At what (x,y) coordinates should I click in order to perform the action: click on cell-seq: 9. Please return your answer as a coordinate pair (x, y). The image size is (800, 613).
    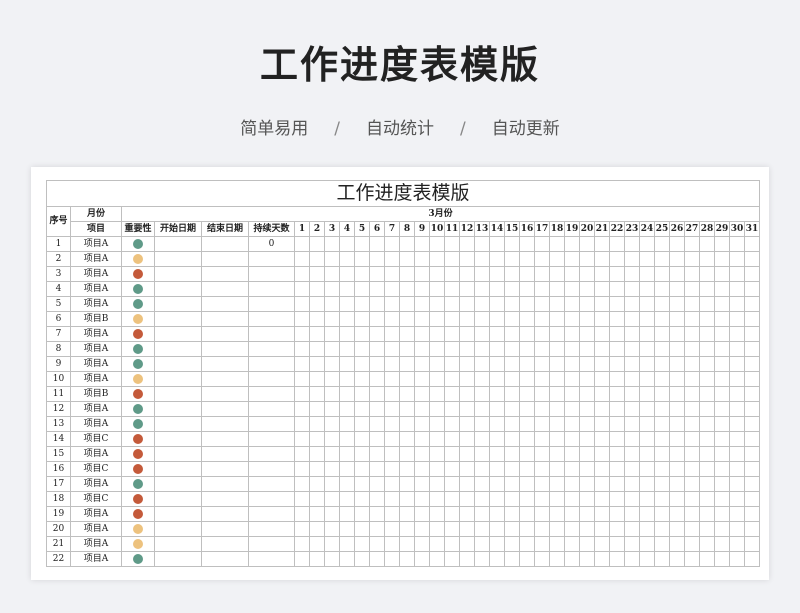
    Looking at the image, I should click on (58, 364).